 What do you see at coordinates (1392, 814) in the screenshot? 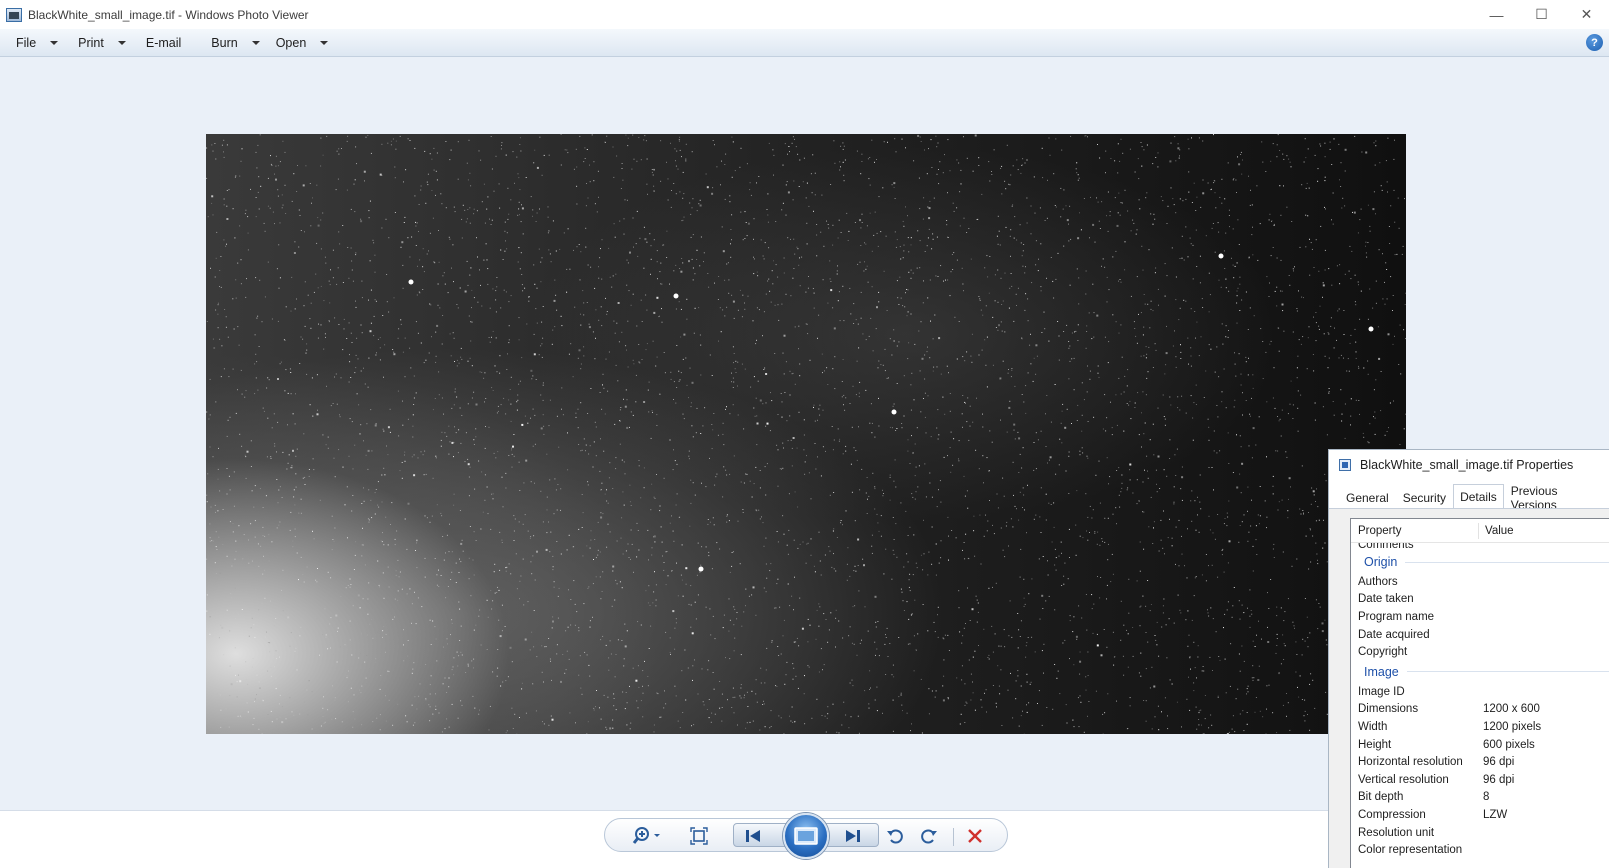
I see `property-name: Compression` at bounding box center [1392, 814].